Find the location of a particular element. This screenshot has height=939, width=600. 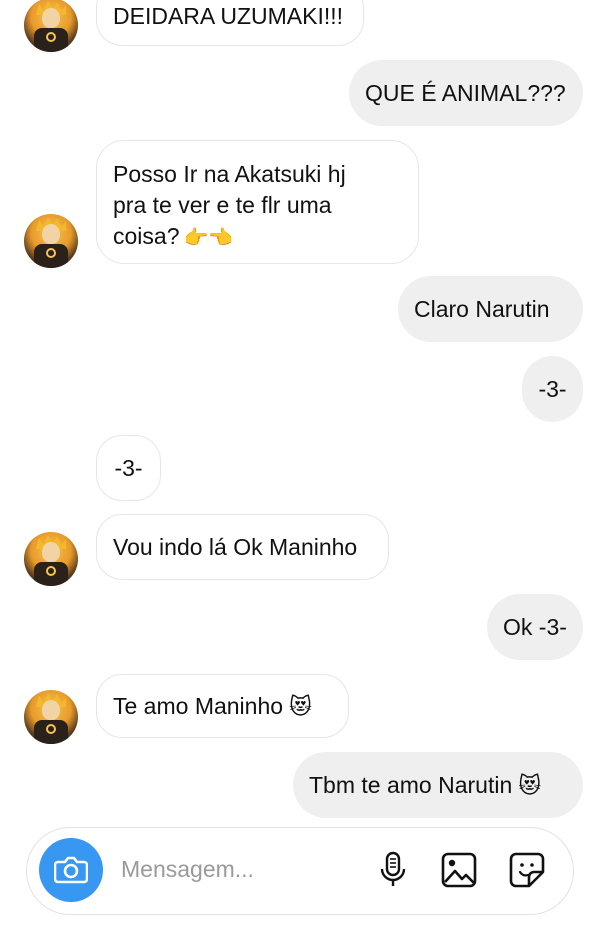

outgoing-message: QUE É ANIMAL??? is located at coordinates (466, 93).